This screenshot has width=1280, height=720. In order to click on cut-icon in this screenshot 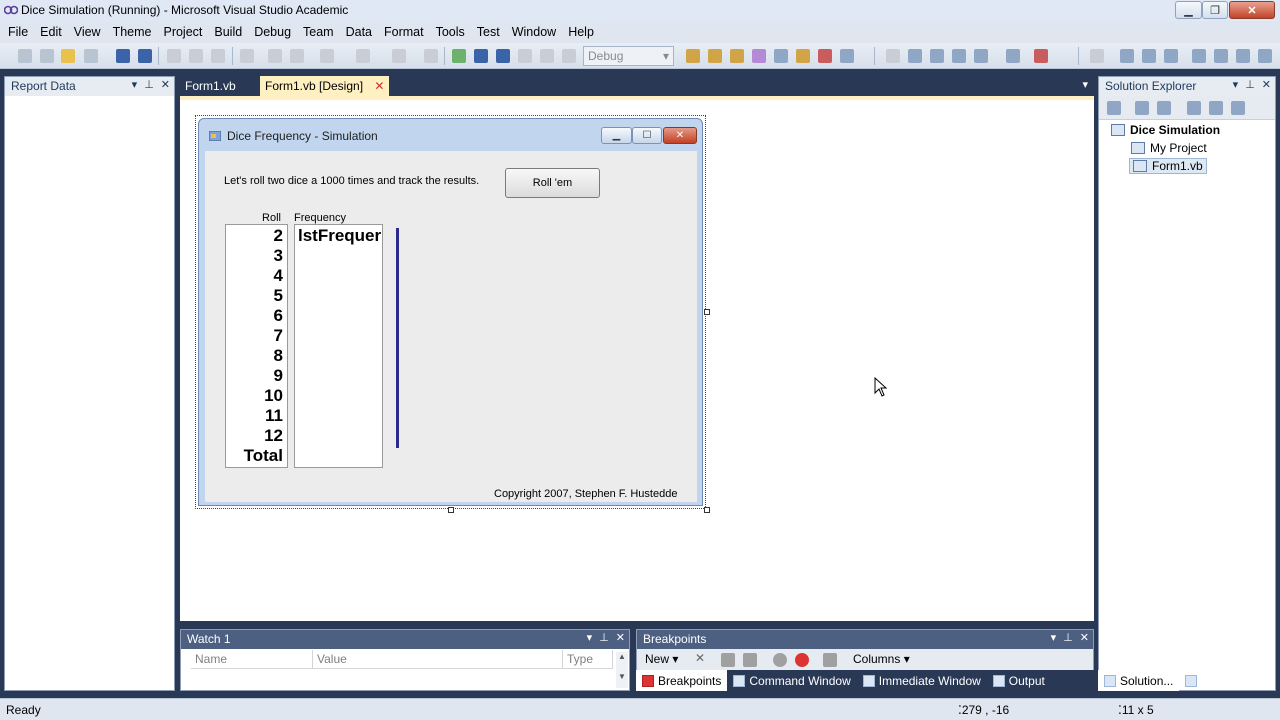, I will do `click(174, 56)`.